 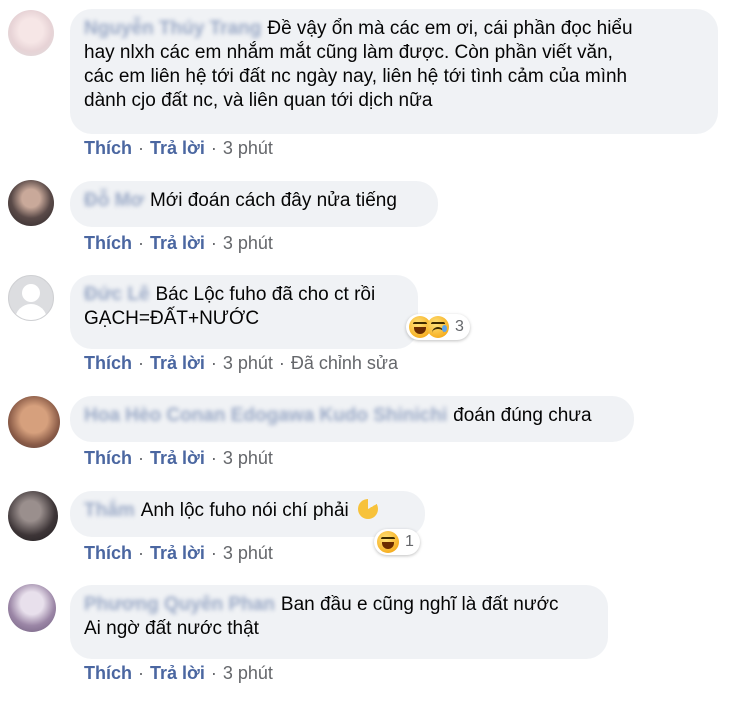 I want to click on comment-text-line: Bác Lộc fuho đã cho ct rồi, so click(x=265, y=294).